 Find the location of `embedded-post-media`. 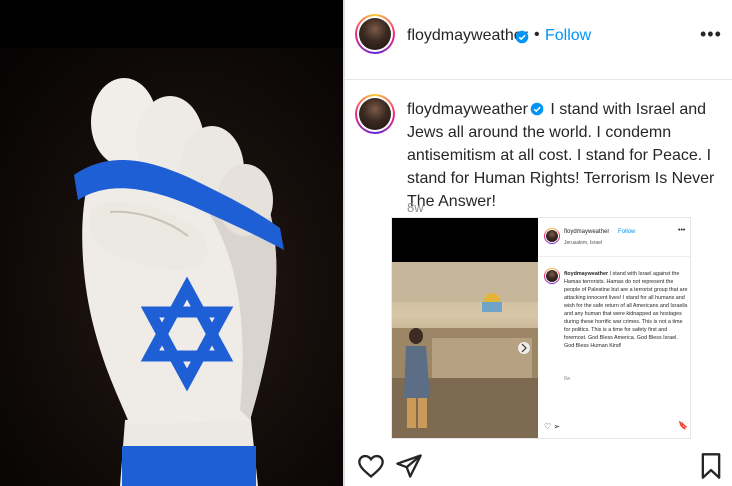

embedded-post-media is located at coordinates (465, 328).